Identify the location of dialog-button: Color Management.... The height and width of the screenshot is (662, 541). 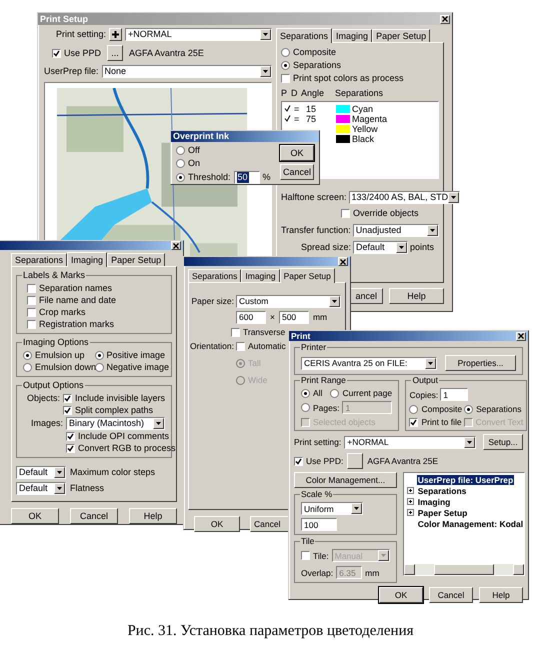
(345, 480).